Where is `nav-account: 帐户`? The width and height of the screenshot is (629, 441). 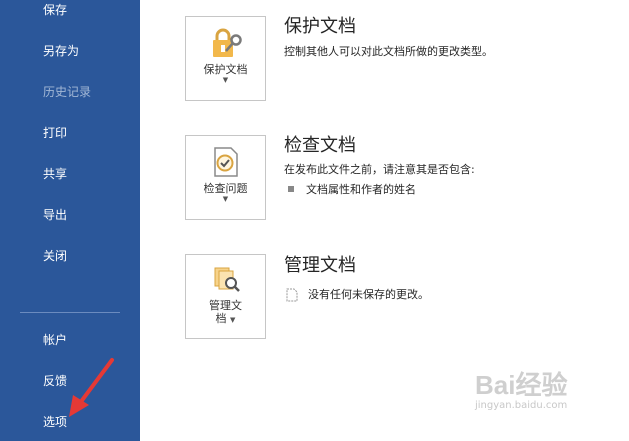
nav-account: 帐户 is located at coordinates (88, 340).